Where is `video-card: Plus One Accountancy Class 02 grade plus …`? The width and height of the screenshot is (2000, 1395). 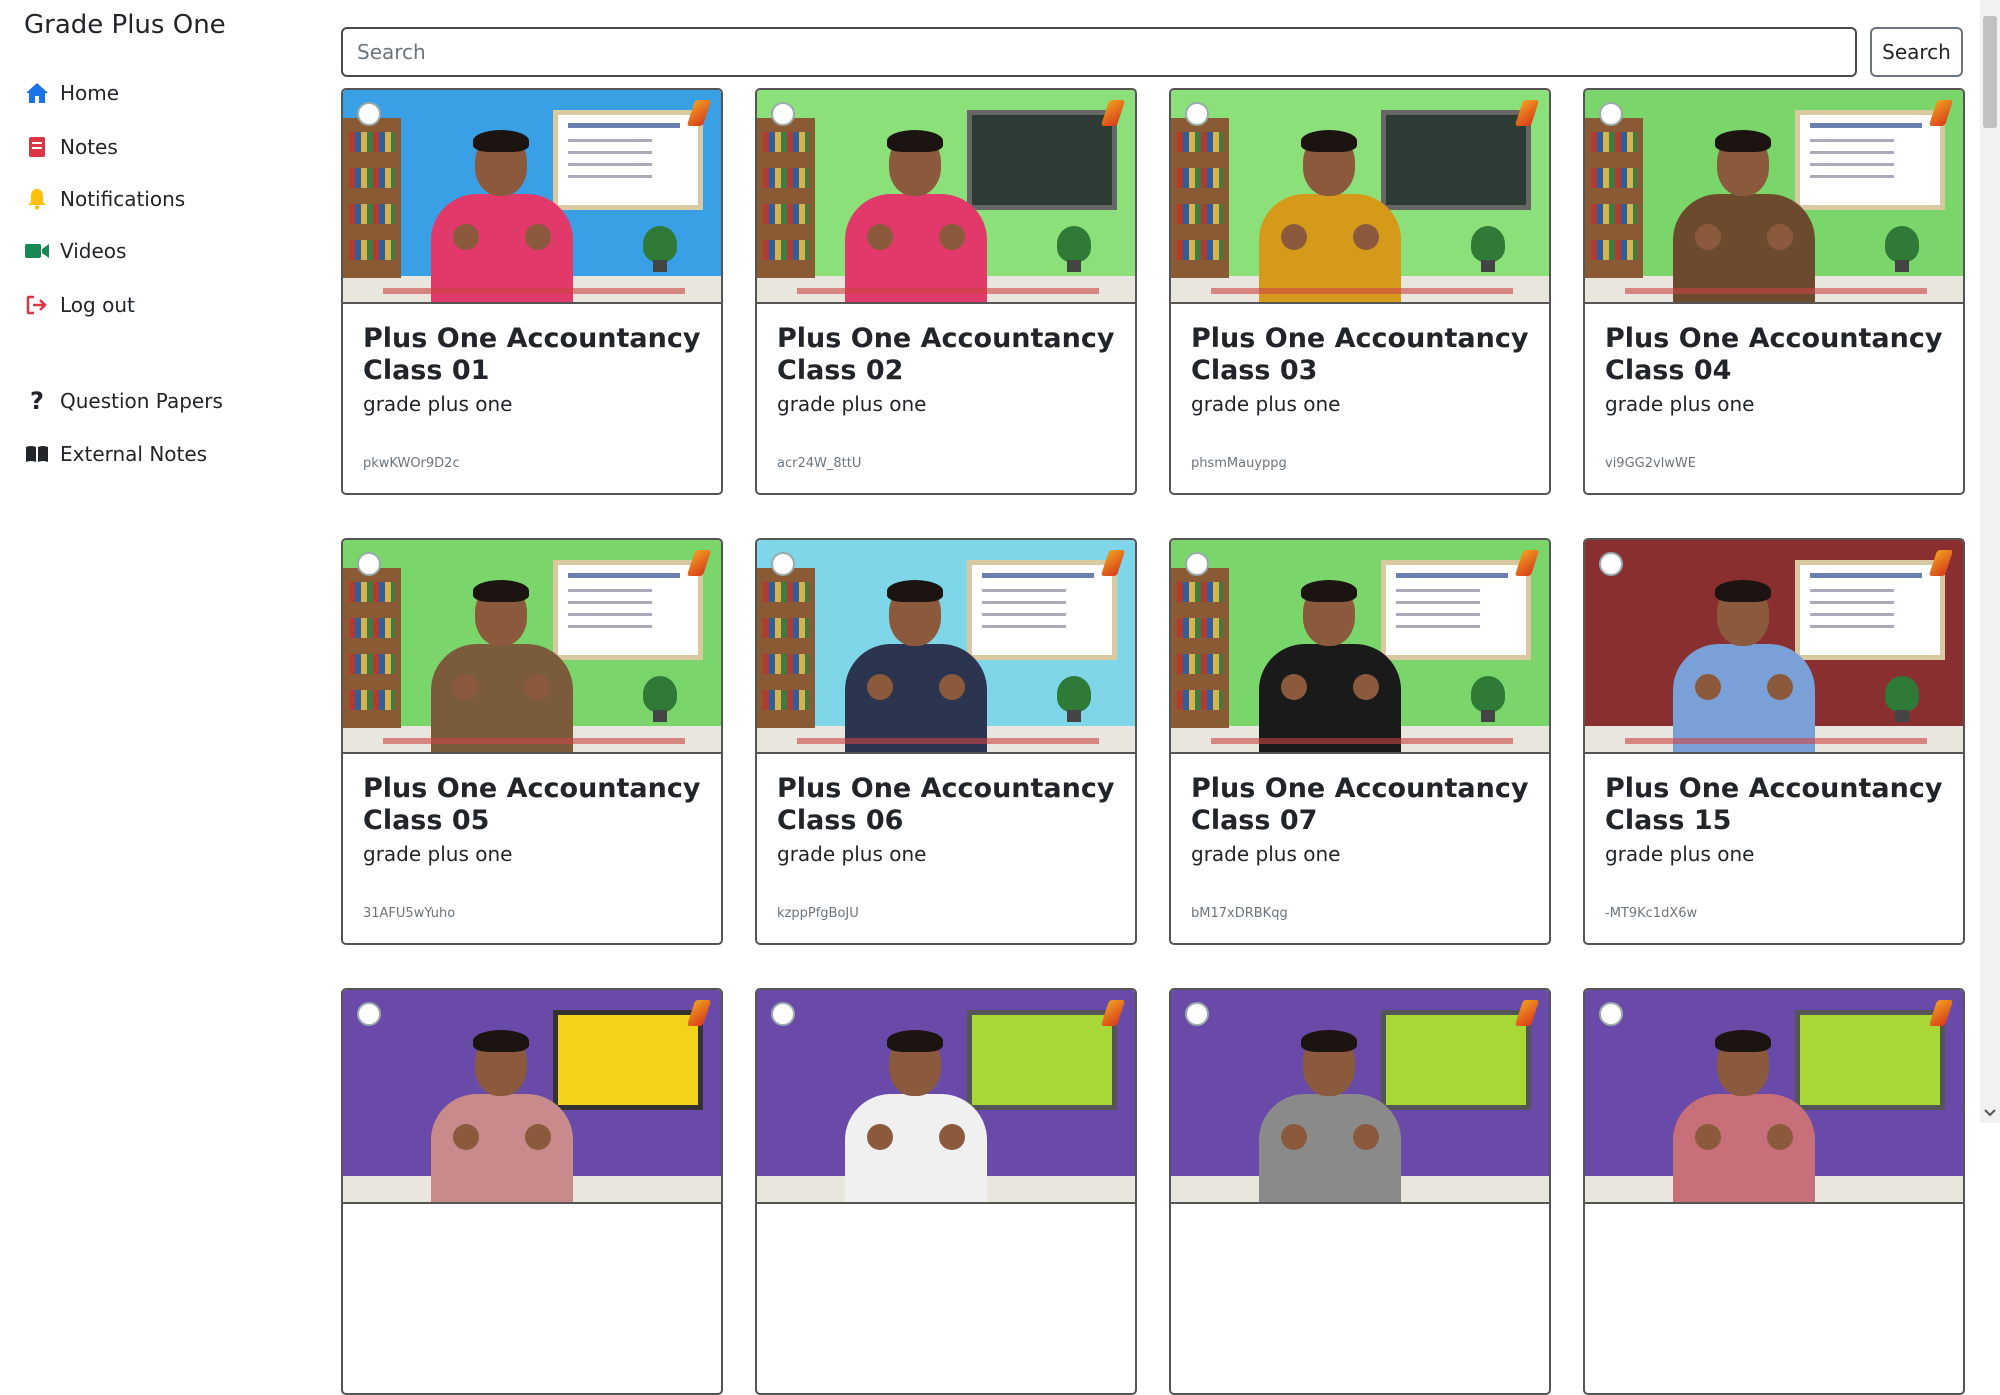 video-card: Plus One Accountancy Class 02 grade plus … is located at coordinates (946, 291).